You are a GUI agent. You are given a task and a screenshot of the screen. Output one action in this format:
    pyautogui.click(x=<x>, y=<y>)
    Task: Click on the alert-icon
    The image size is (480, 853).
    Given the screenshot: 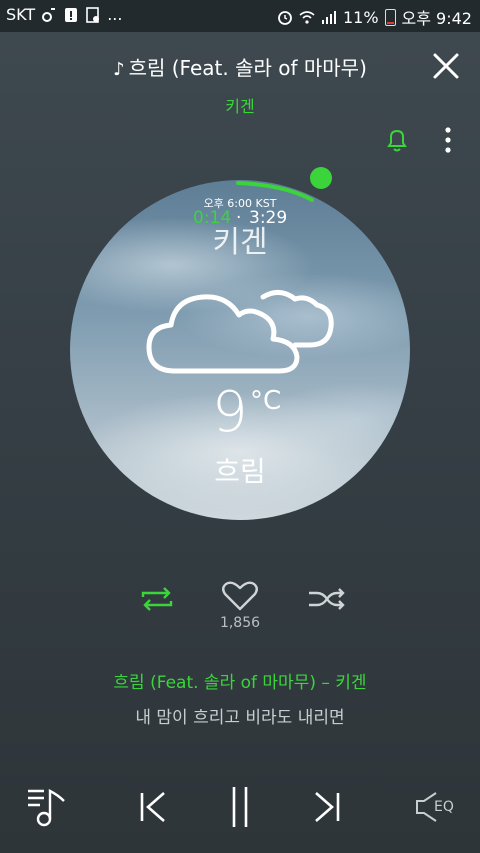 What is the action you would take?
    pyautogui.click(x=71, y=14)
    